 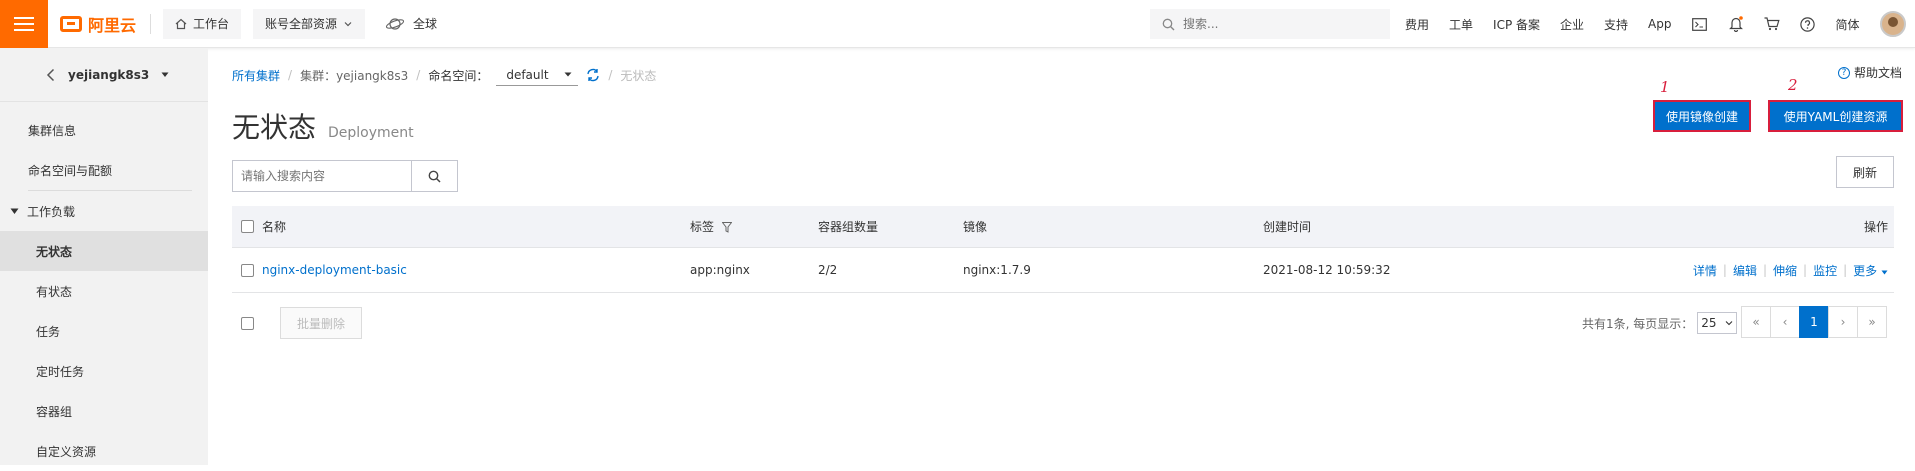 I want to click on scale-link: 伸缩, so click(x=1785, y=270).